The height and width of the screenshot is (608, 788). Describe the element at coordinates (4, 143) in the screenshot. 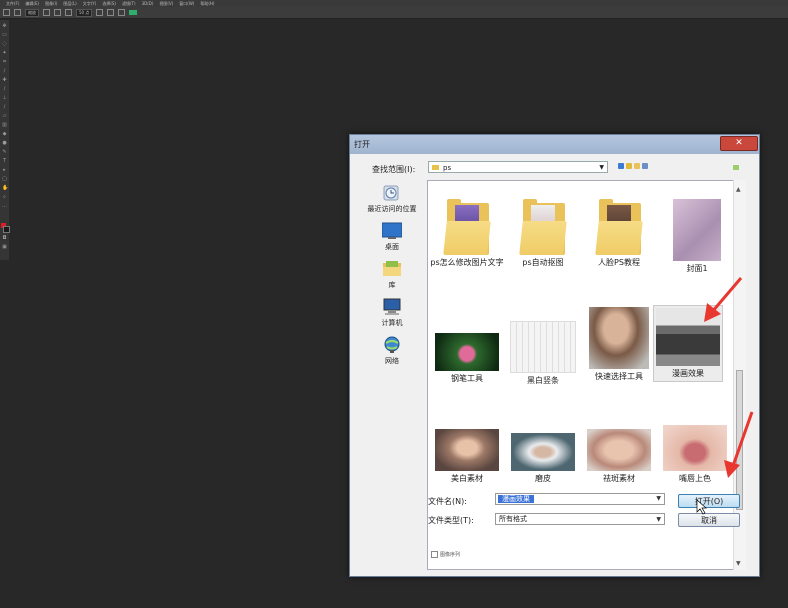

I see `dodge-tool-icon: ●` at that location.